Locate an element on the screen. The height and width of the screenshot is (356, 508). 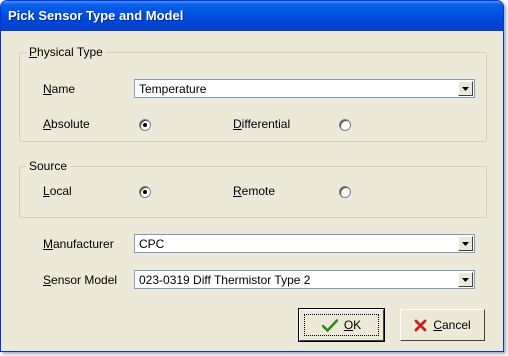
sensor-model-dropdown-button is located at coordinates (465, 279).